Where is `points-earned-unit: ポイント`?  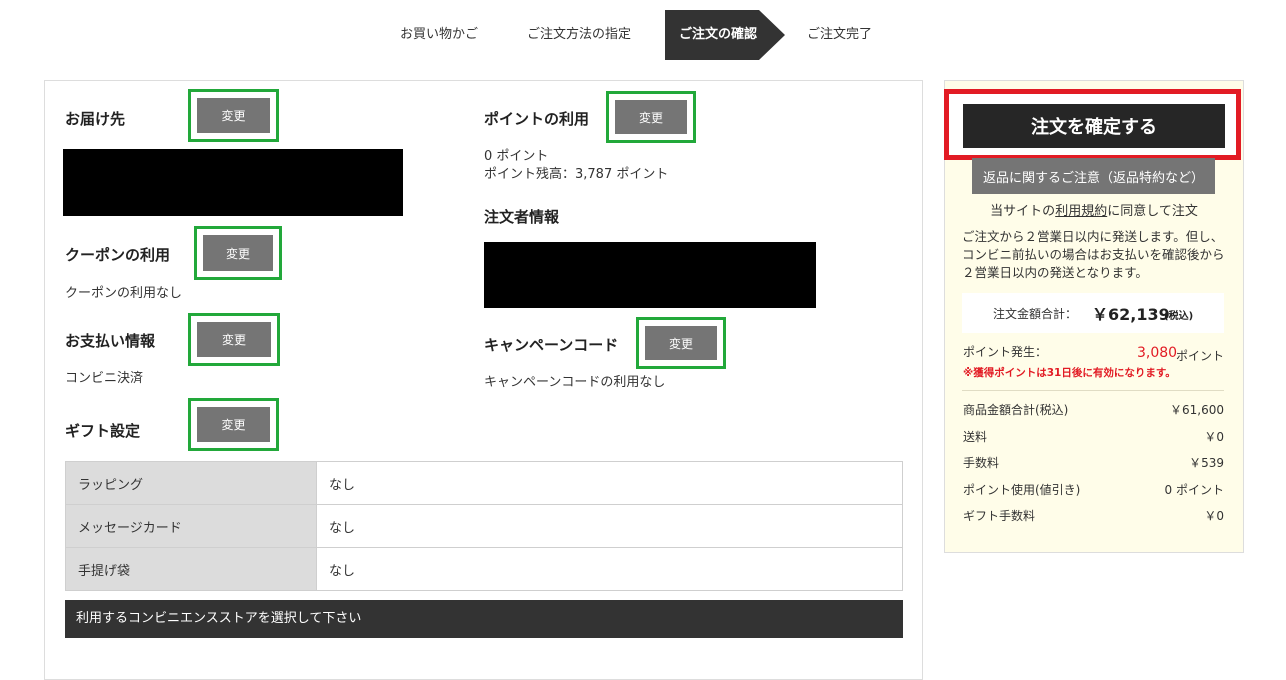
points-earned-unit: ポイント is located at coordinates (1200, 356).